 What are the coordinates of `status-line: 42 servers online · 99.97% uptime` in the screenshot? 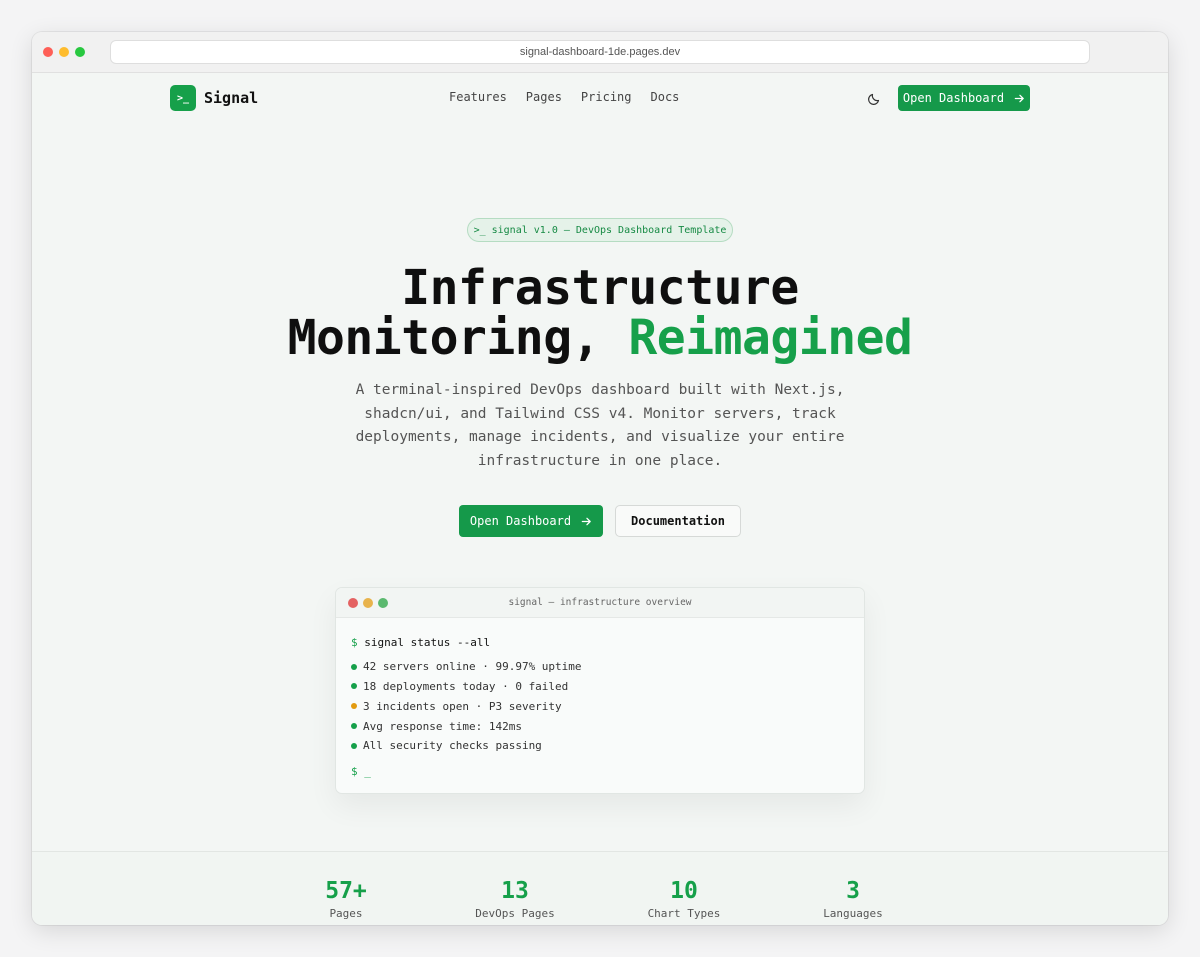 It's located at (466, 667).